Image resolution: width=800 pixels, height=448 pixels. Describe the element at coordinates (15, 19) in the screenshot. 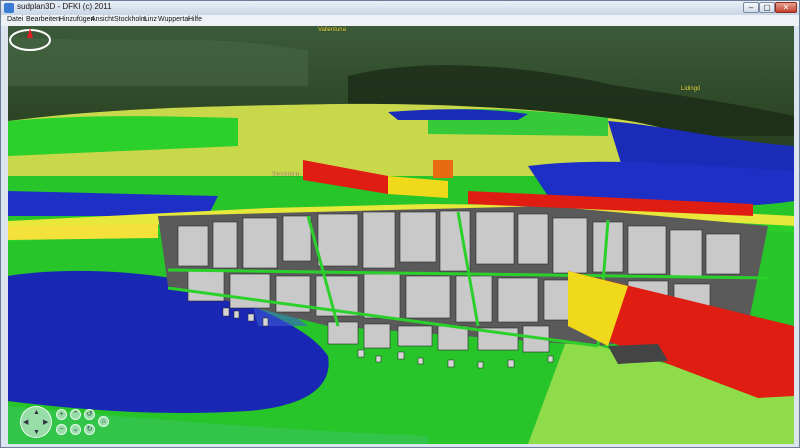

I see `menu-datei: Datei` at that location.